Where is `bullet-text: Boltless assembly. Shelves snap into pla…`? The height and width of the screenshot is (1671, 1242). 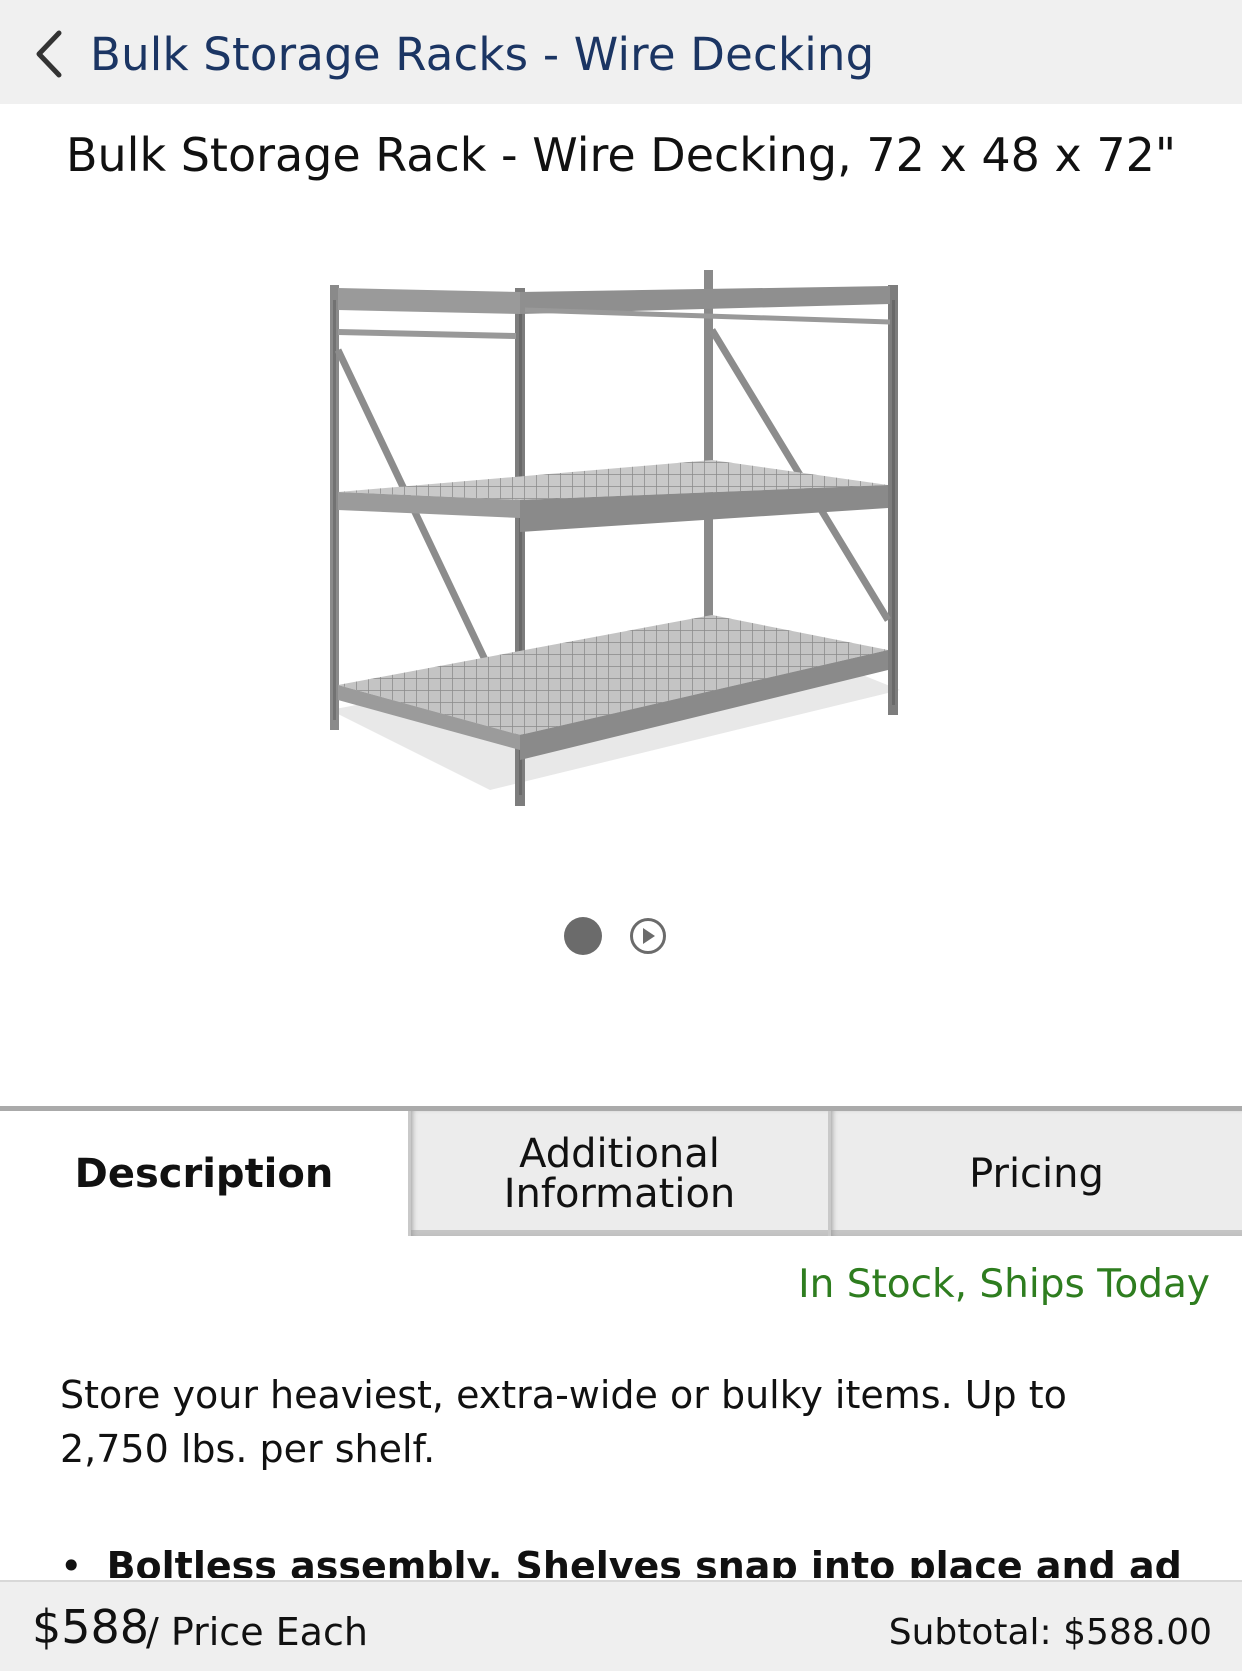 bullet-text: Boltless assembly. Shelves snap into pla… is located at coordinates (643, 1563).